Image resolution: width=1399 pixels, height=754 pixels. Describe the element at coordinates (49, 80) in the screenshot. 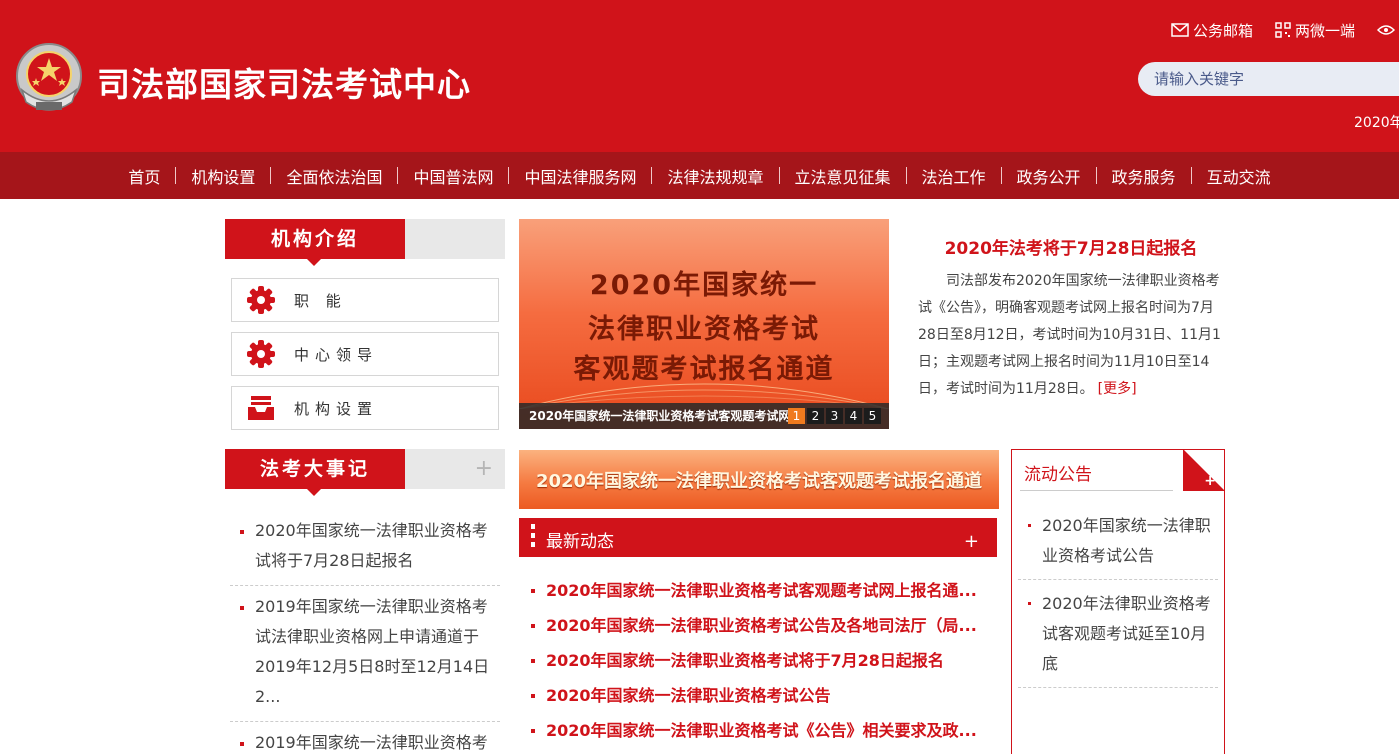

I see `national-emblem-icon` at that location.